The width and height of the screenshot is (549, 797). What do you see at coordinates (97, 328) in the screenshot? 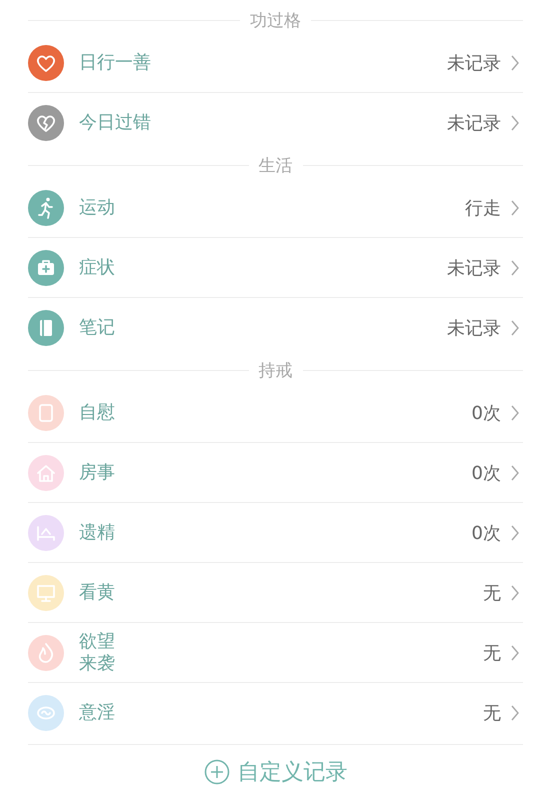
I see `row-label: 笔记` at bounding box center [97, 328].